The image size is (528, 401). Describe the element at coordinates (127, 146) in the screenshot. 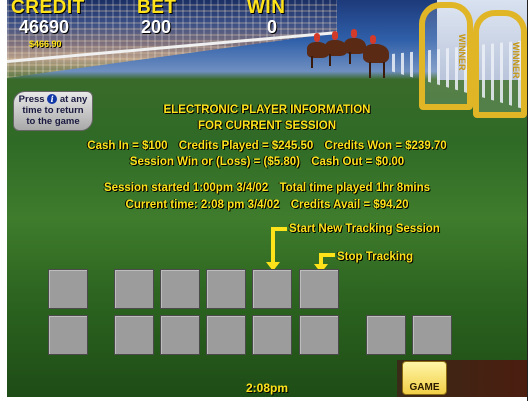

I see `cash-in: Cash In = $100` at that location.